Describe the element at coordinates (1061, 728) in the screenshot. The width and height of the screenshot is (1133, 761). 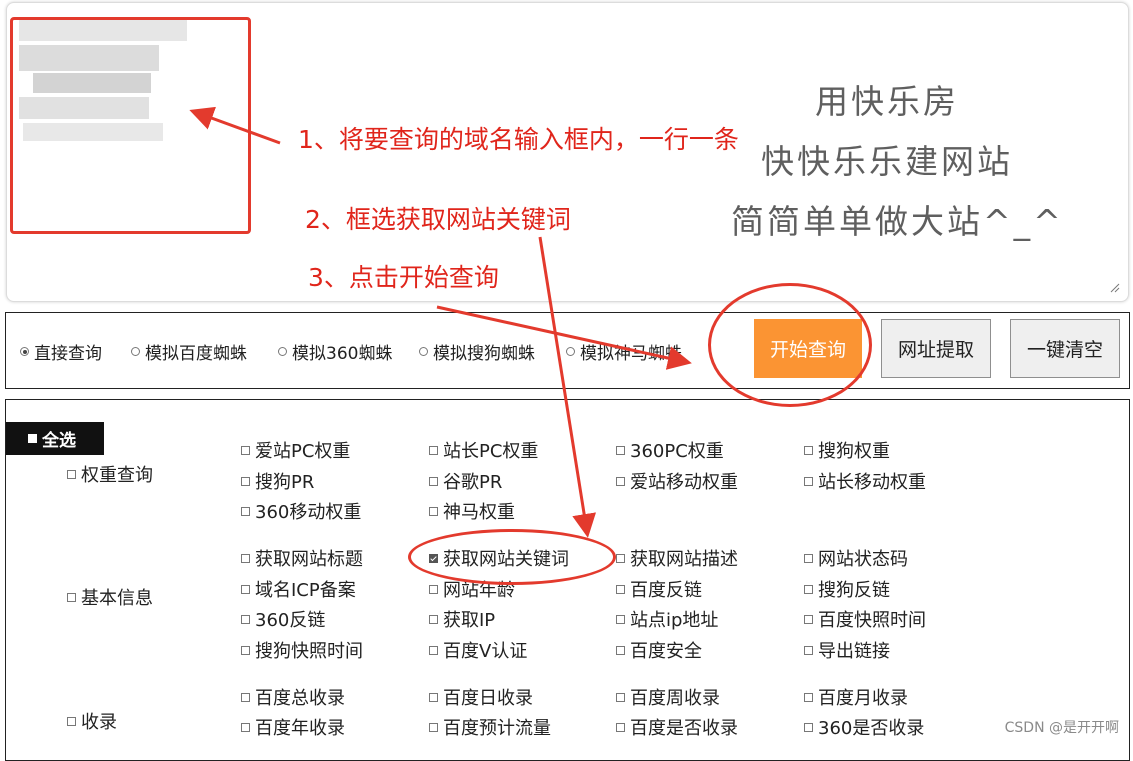
I see `watermark: CSDN @是开开啊` at that location.